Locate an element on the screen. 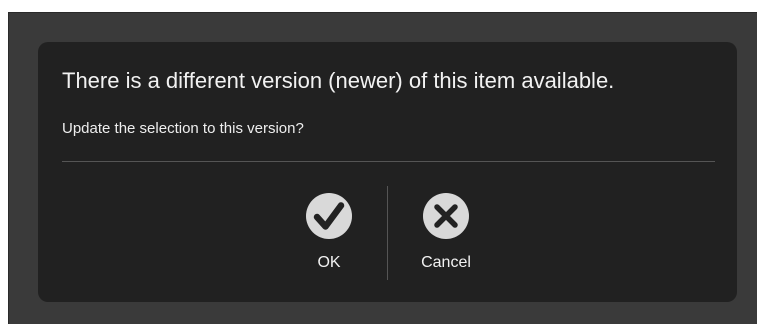 The width and height of the screenshot is (757, 324). ok-button: OK is located at coordinates (329, 234).